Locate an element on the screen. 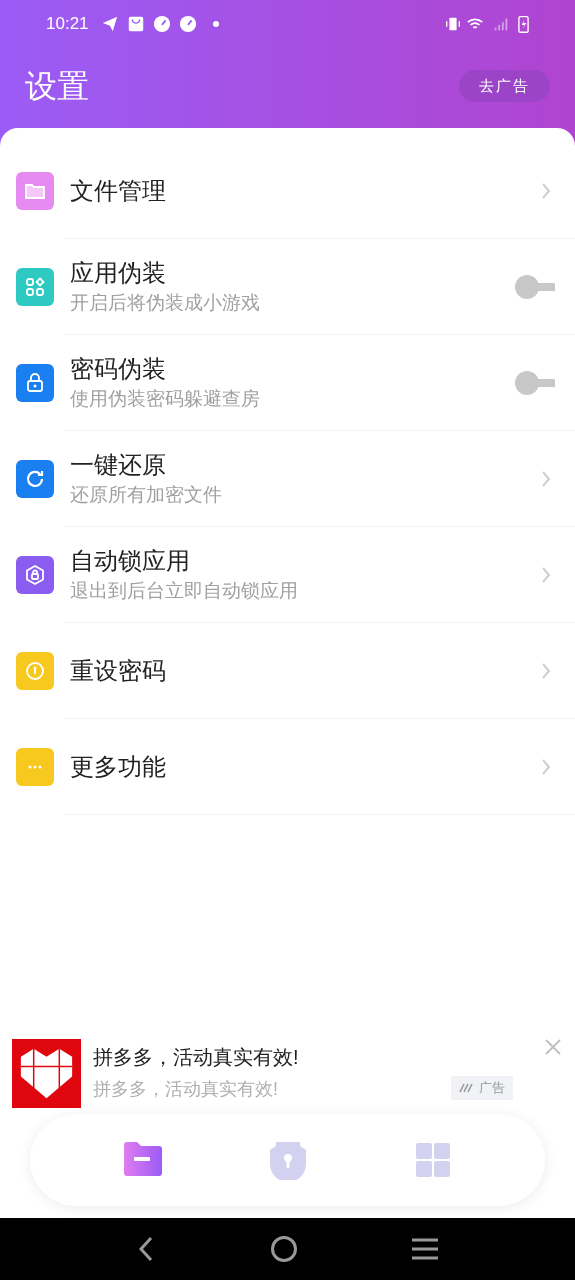  settings-row: 重设密码 is located at coordinates (287, 671).